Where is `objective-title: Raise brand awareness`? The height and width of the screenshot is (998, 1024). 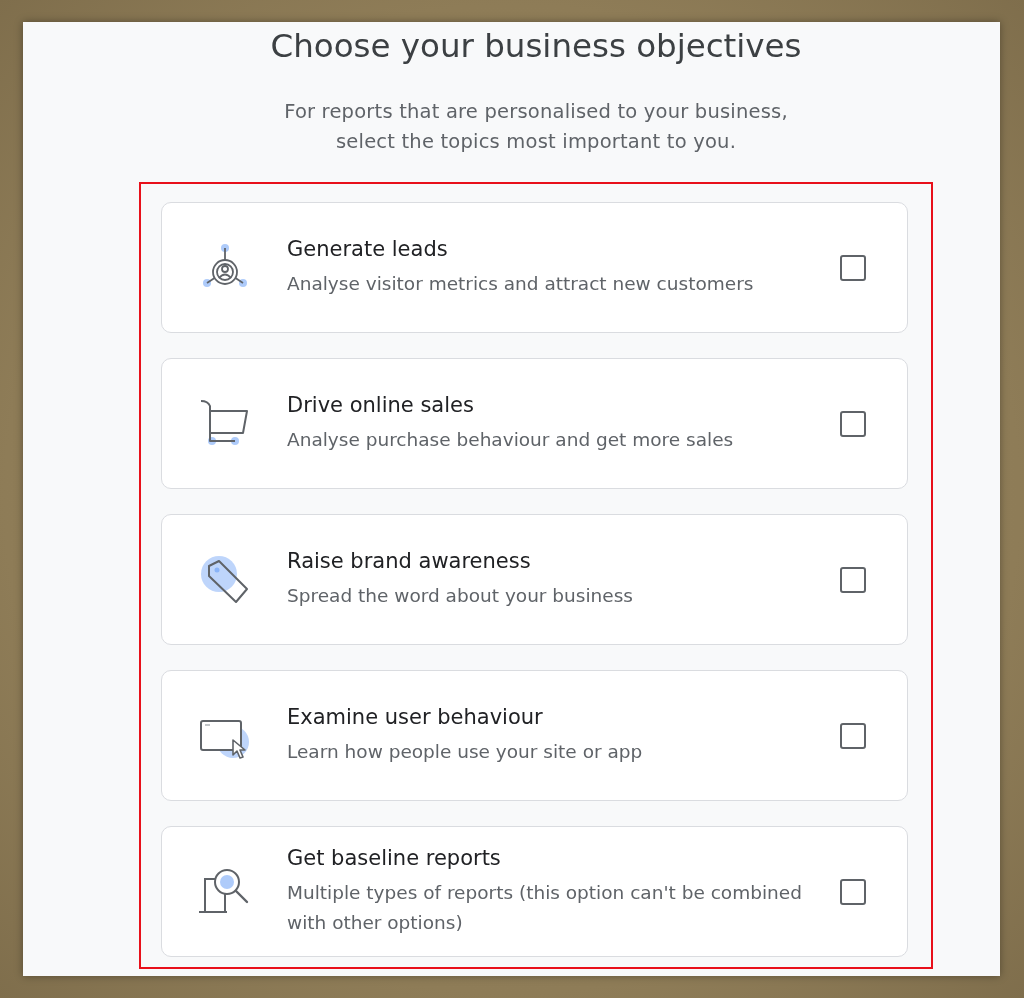
objective-title: Raise brand awareness is located at coordinates (409, 561).